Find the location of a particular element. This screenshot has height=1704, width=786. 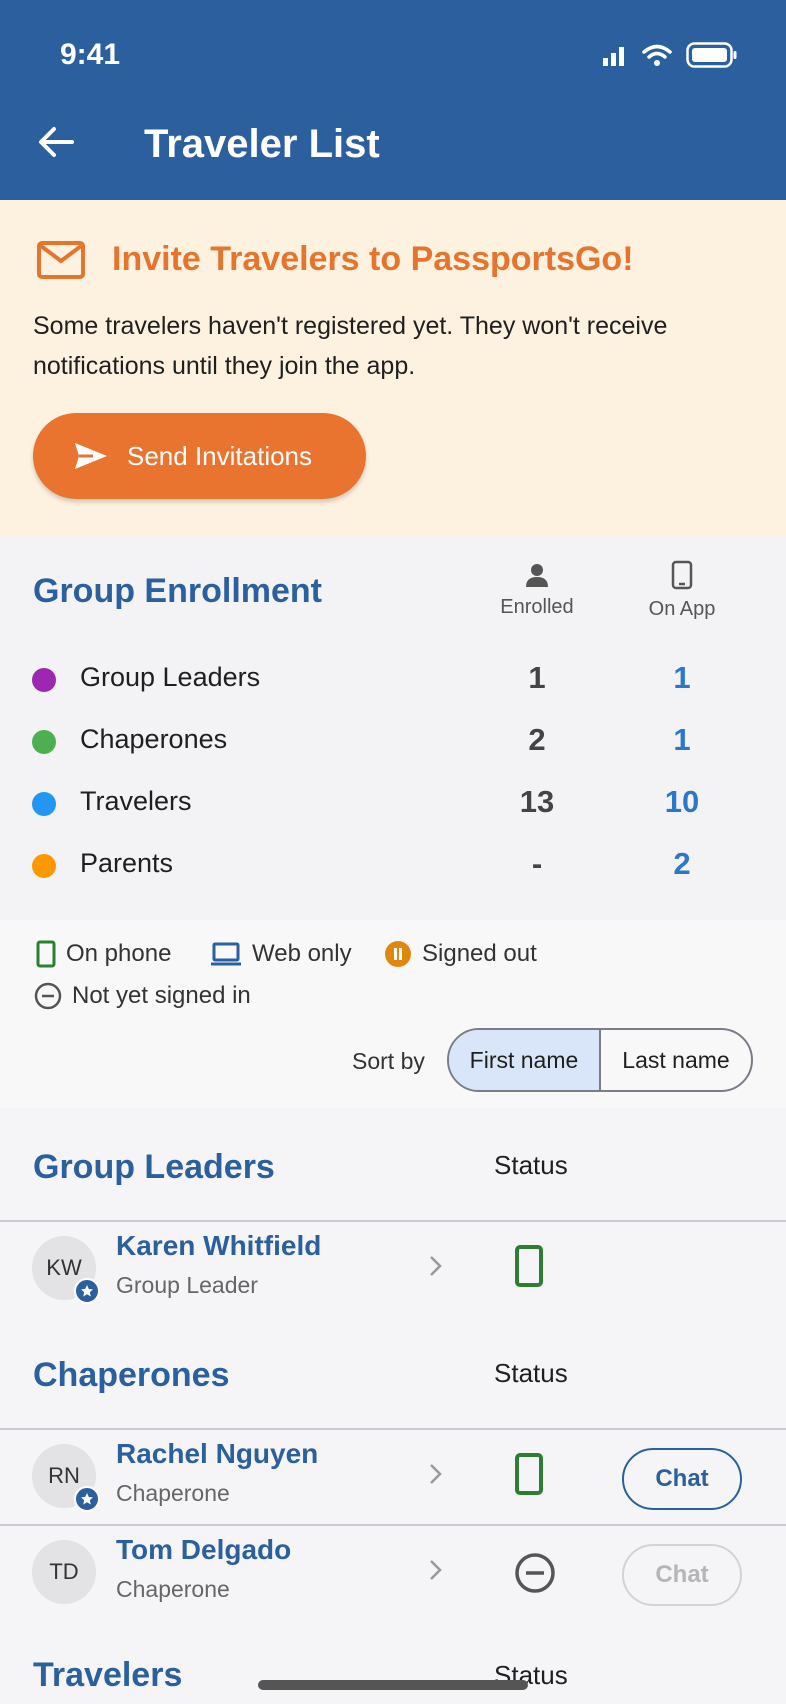

chat-button: Chat is located at coordinates (682, 1479).